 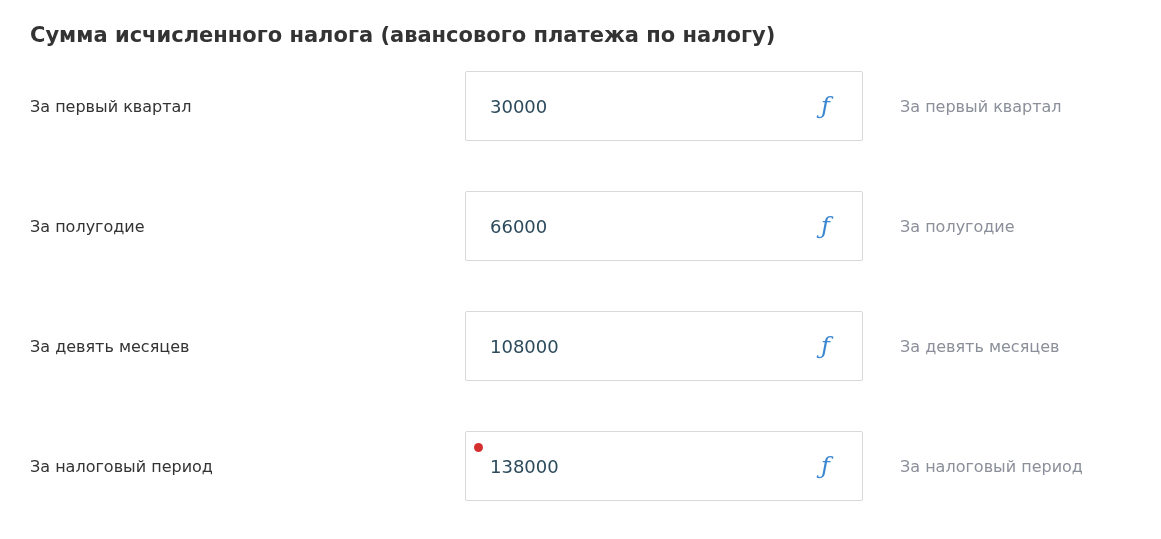 I want to click on field-label: За первый квартал, so click(x=111, y=106).